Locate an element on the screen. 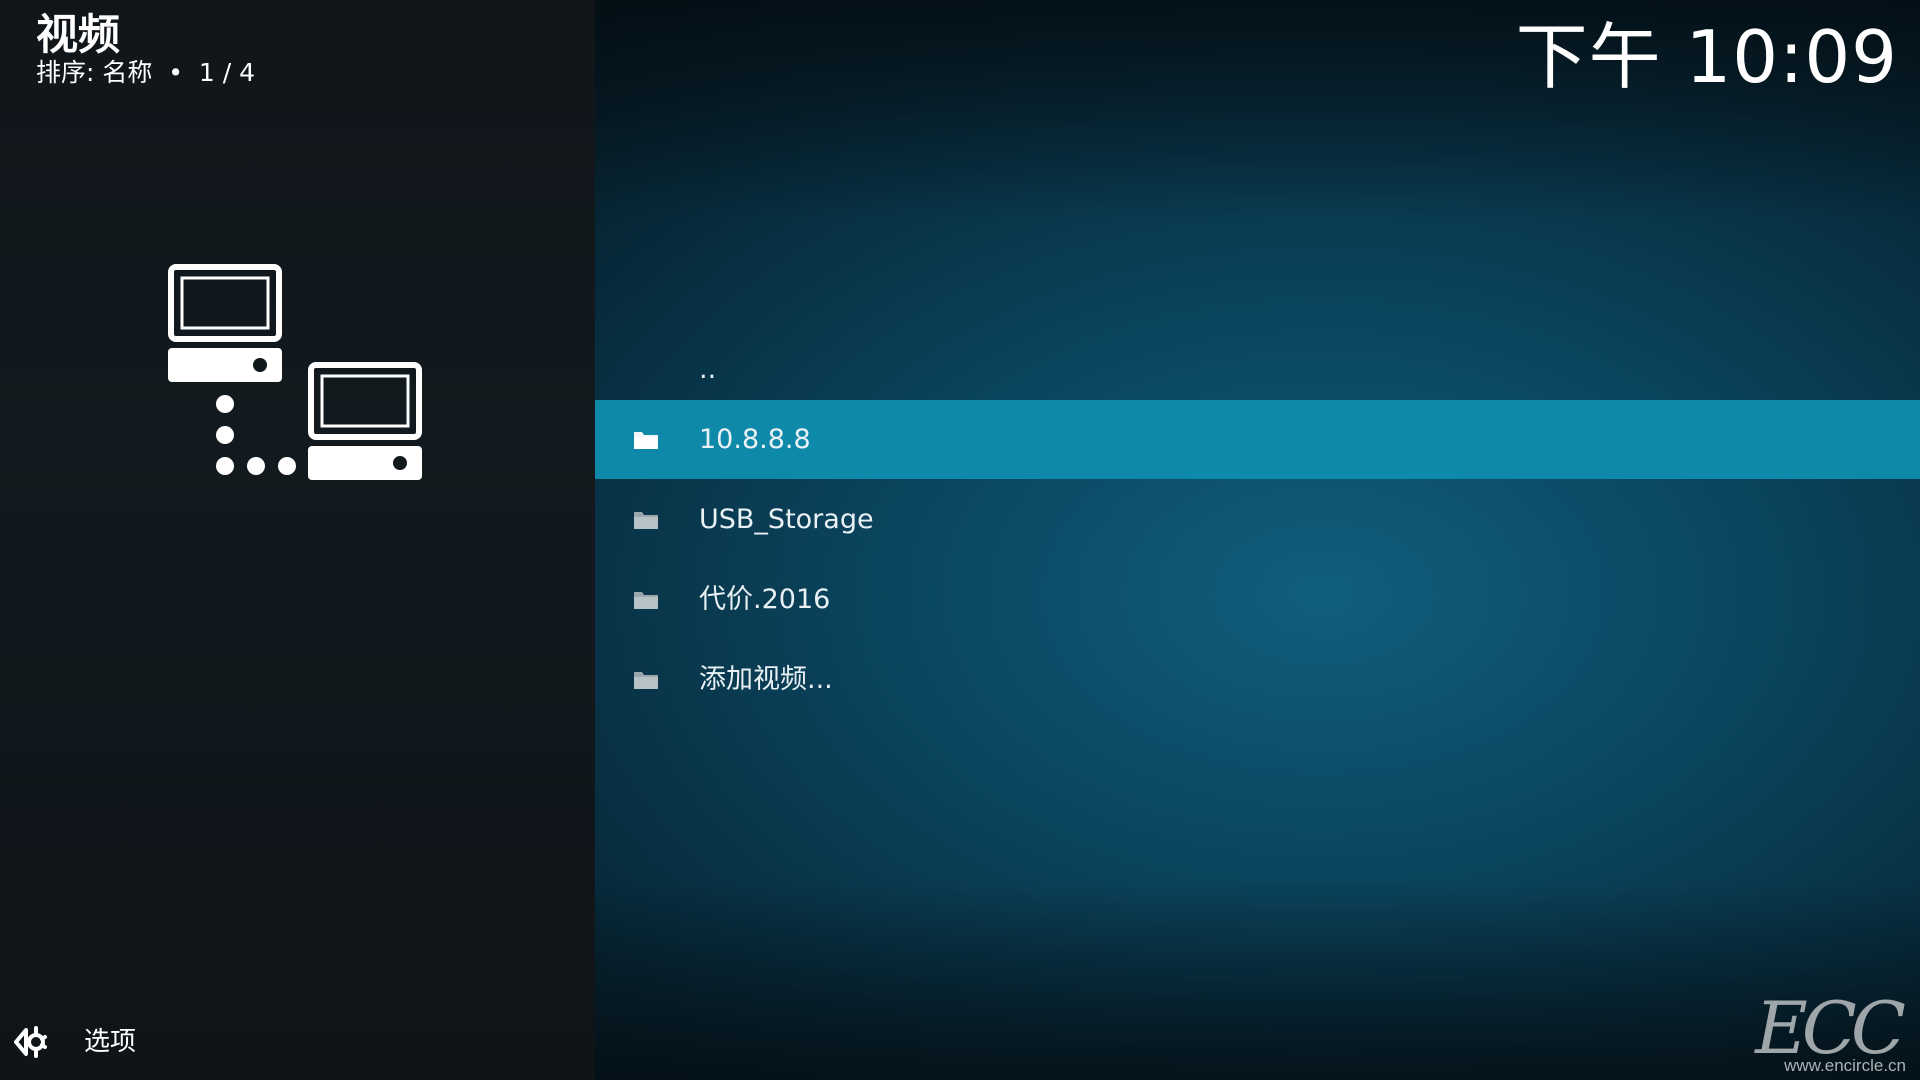 This screenshot has height=1080, width=1920. list-item-label: 10.8.8.8 is located at coordinates (755, 439).